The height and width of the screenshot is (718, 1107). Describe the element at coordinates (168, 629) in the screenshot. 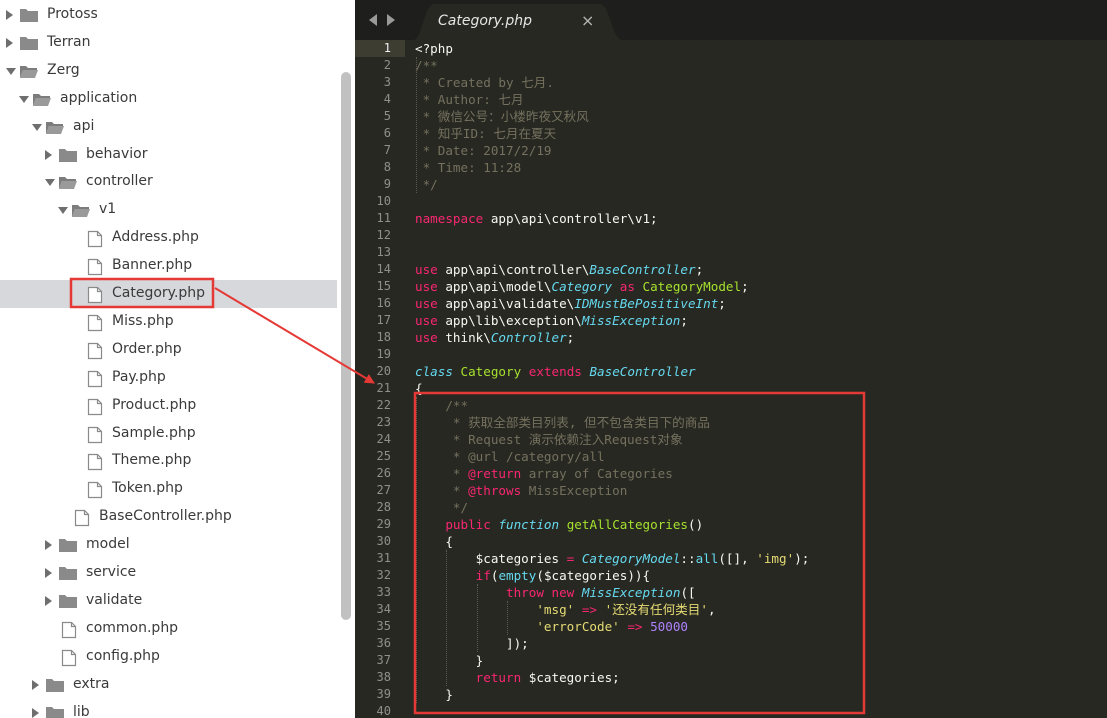

I see `tree-file-common-php: common.php` at that location.